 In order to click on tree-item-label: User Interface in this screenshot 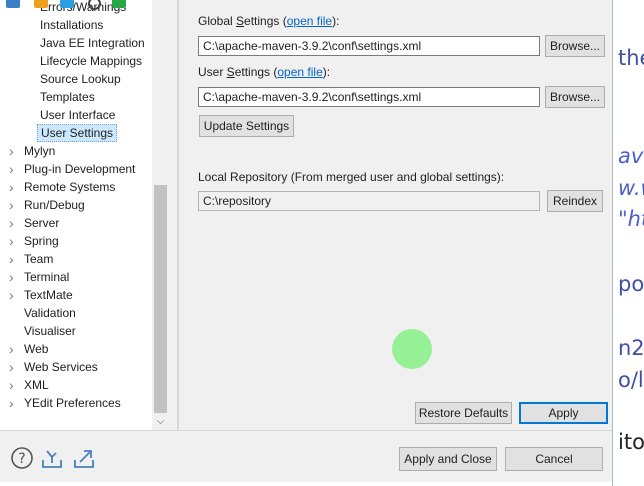, I will do `click(78, 115)`.